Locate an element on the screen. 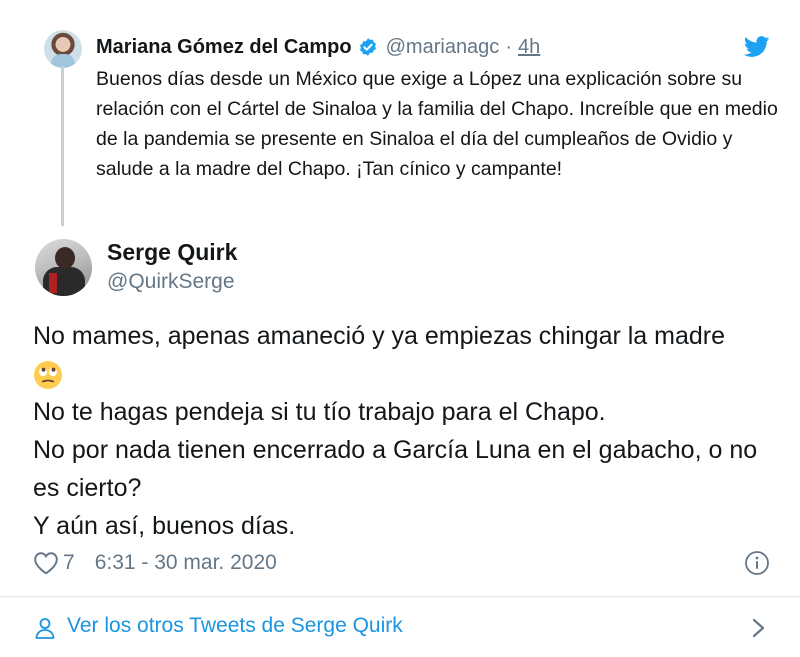 The width and height of the screenshot is (800, 657). tweet-meta: 7 6:31 - 30 mar. 2020 is located at coordinates (155, 563).